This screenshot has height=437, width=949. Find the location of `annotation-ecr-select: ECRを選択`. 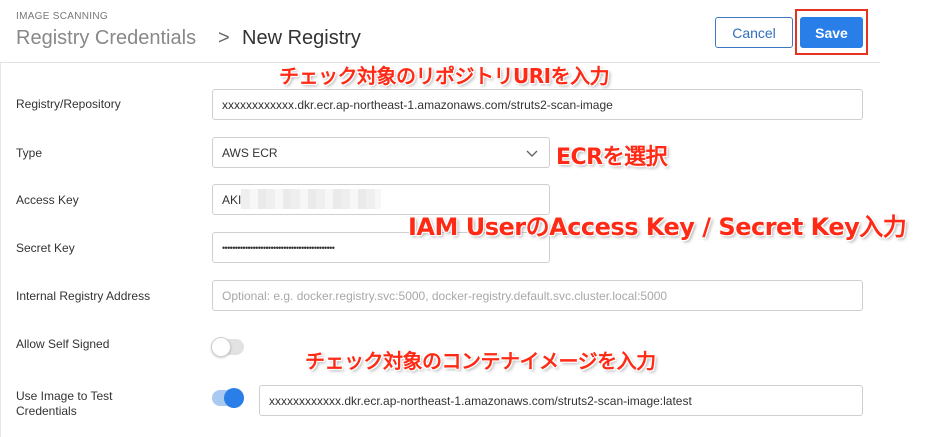

annotation-ecr-select: ECRを選択 is located at coordinates (612, 157).